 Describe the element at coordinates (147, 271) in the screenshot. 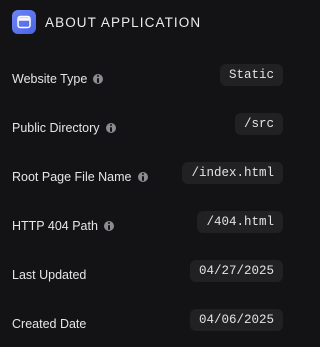

I see `field-row-last-updated: Last Updated 04/27/2025` at that location.